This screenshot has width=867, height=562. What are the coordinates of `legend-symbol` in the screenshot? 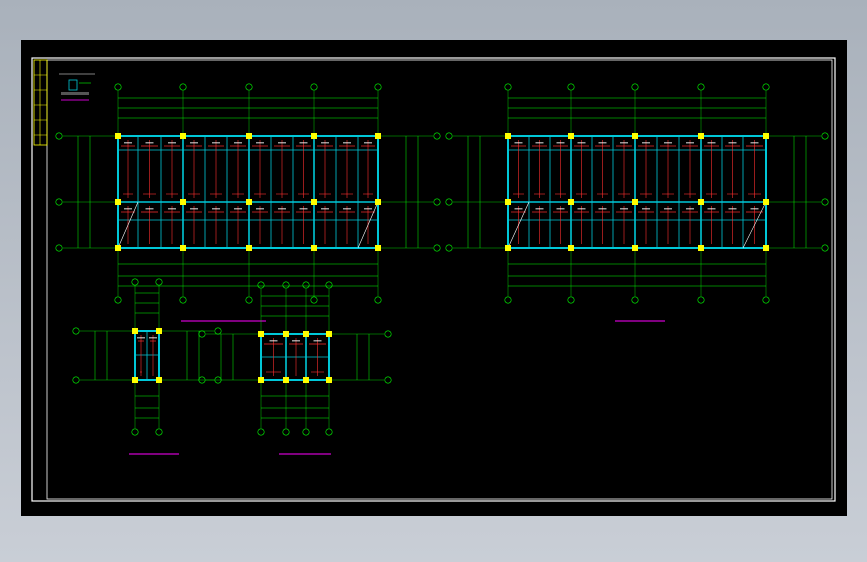 It's located at (77, 87).